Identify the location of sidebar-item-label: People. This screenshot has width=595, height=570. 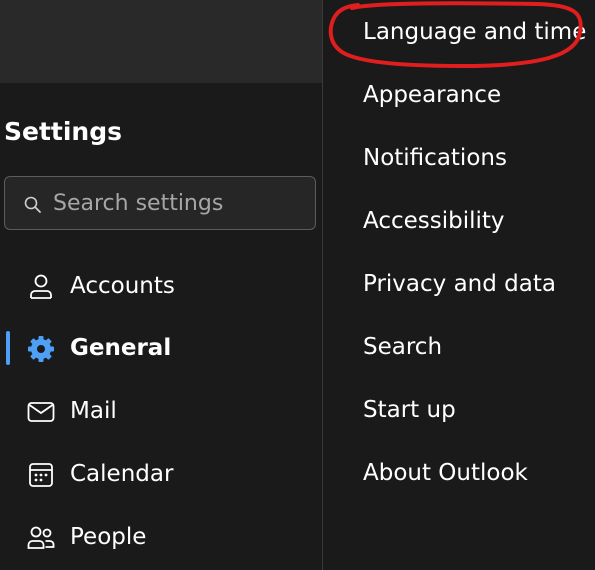
(108, 537).